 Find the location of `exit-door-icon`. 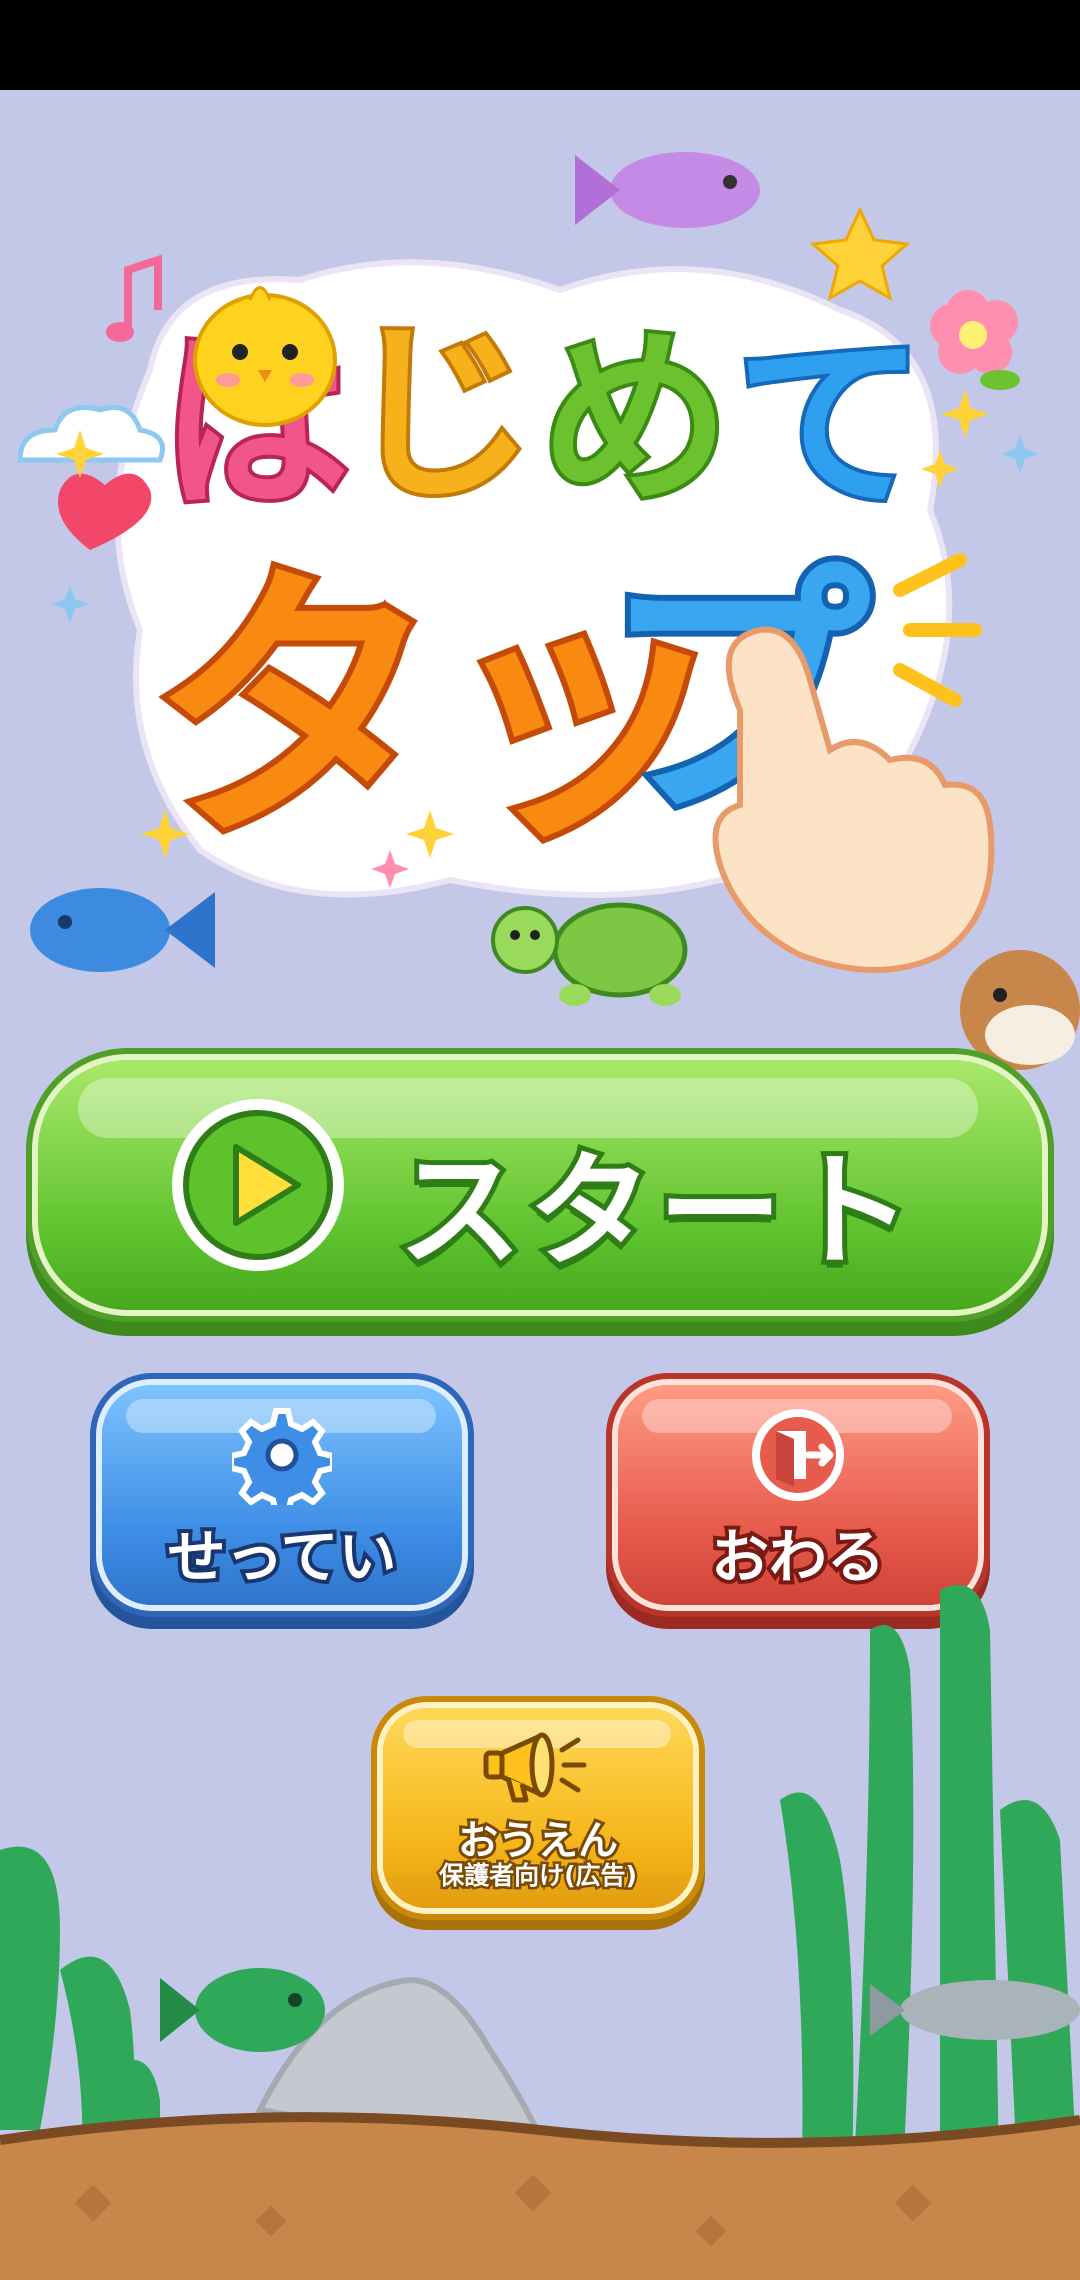

exit-door-icon is located at coordinates (798, 1455).